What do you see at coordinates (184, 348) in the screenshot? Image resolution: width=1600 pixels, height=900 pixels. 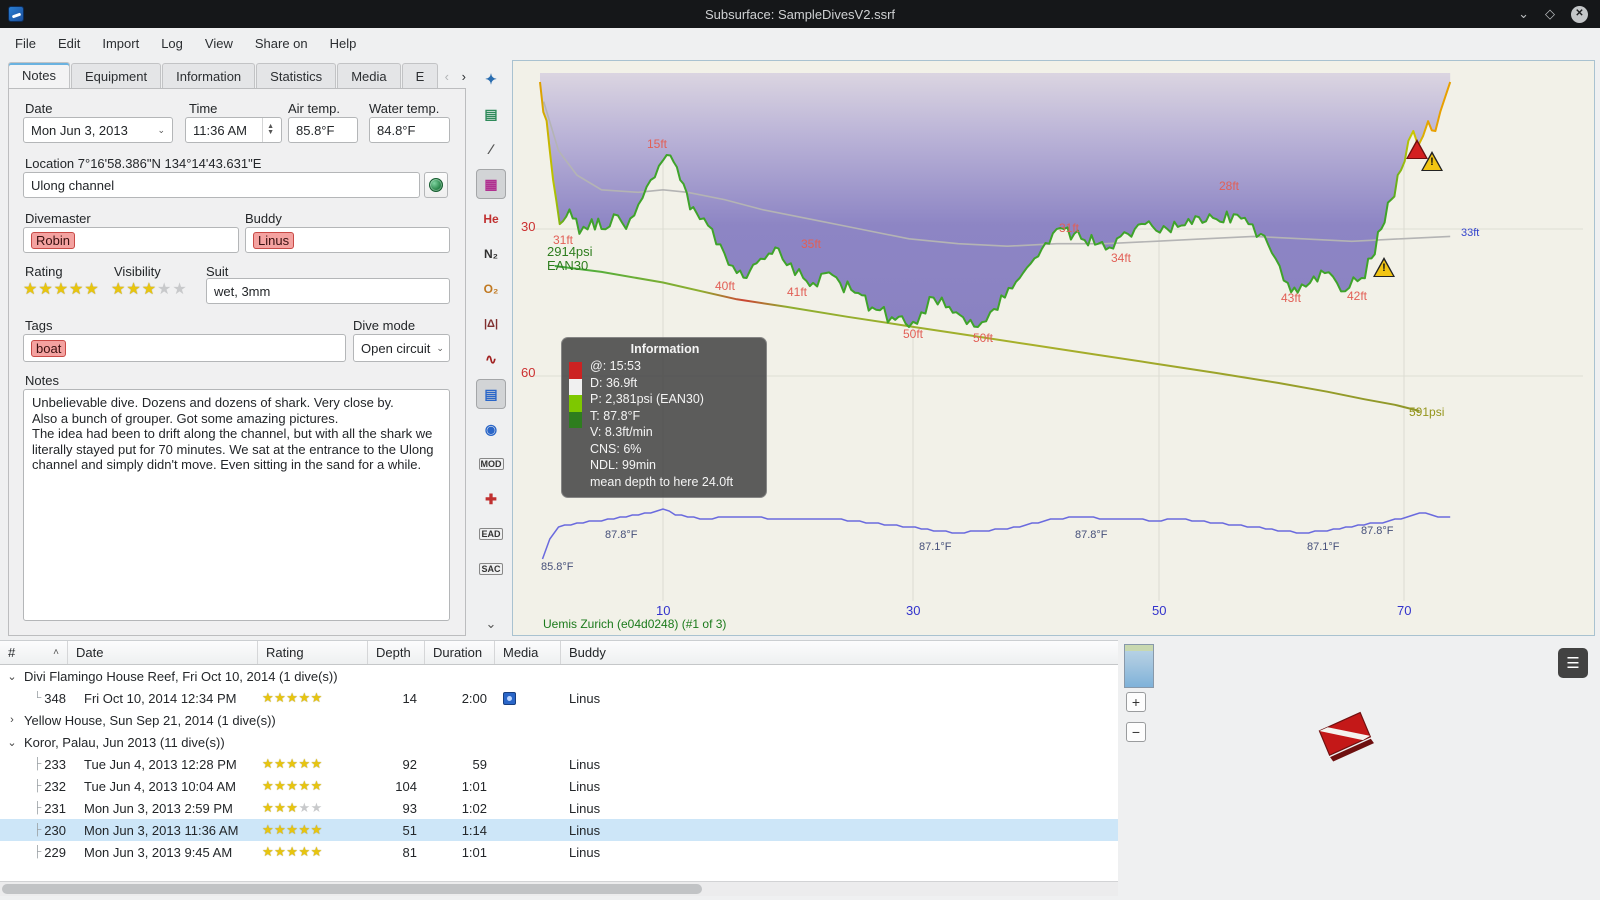 I see `tags-input: boat` at bounding box center [184, 348].